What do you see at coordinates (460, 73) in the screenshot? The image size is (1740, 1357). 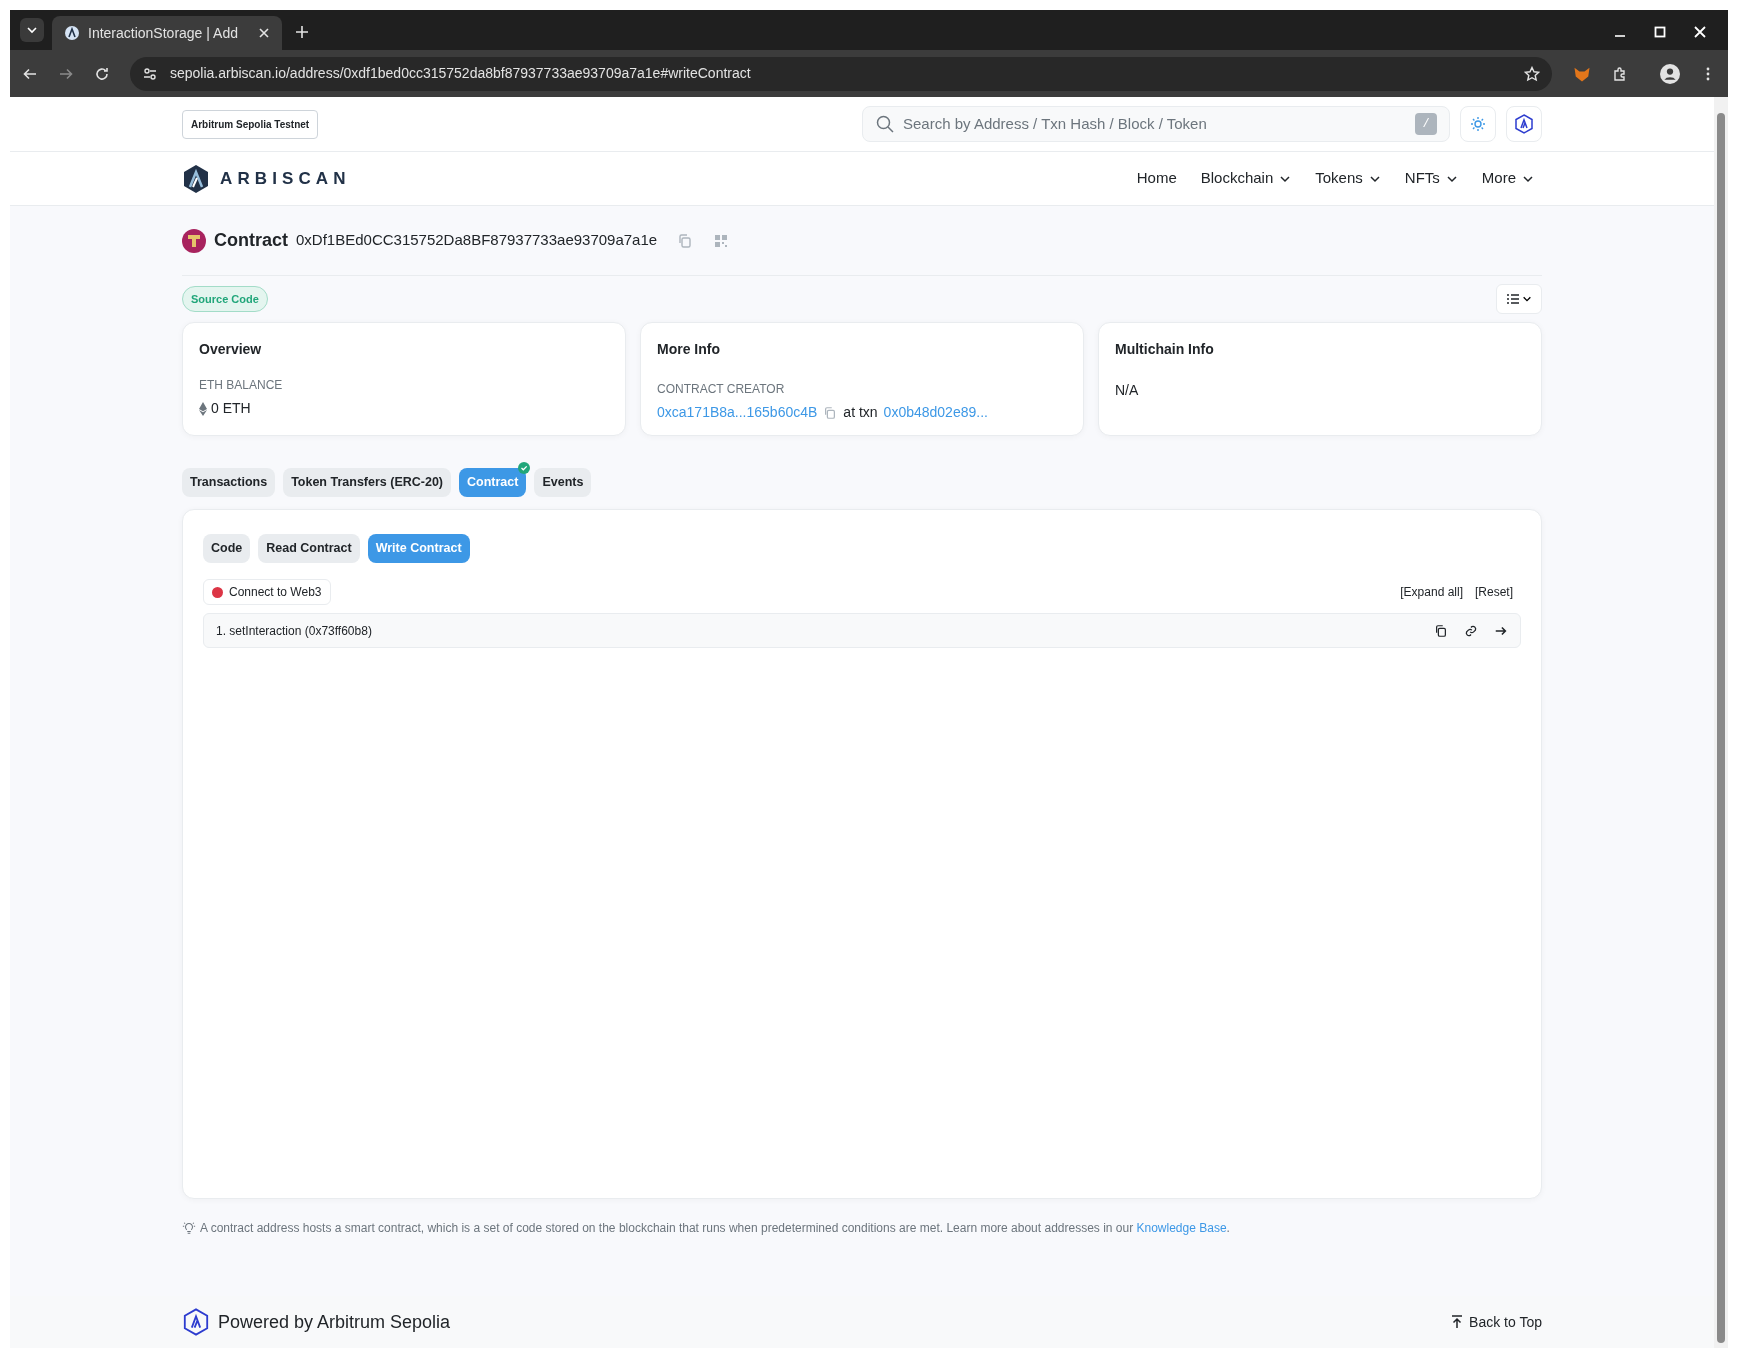 I see `url-text: sepolia.arbiscan.io/address/0xdf1bed0cc315752da8bf87937733ae93709a7a1e#writeContract` at bounding box center [460, 73].